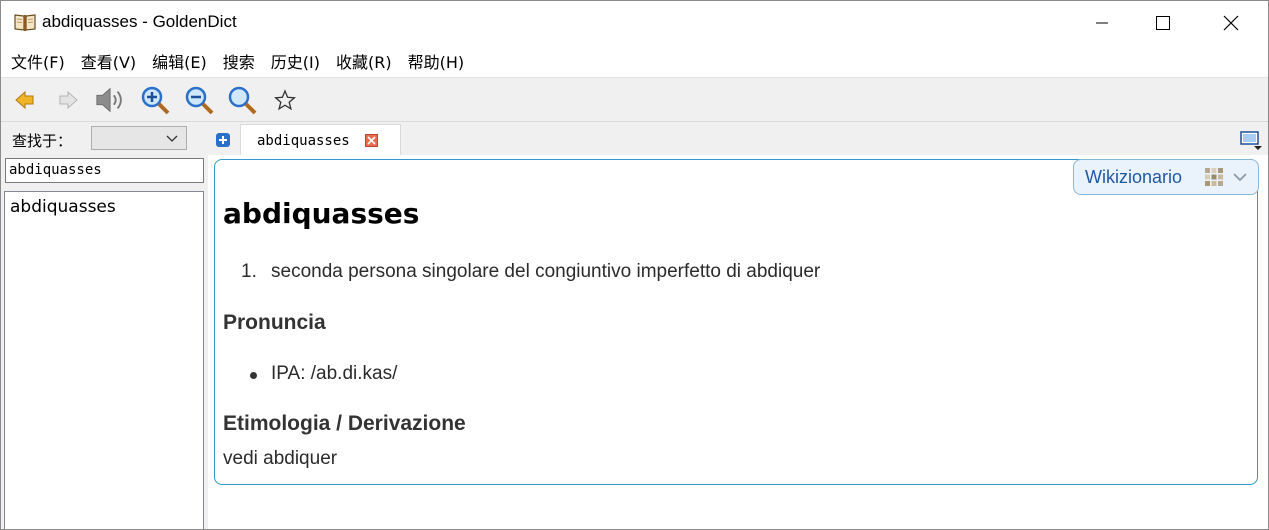  I want to click on lookup-in-label: 查找于：, so click(42, 141).